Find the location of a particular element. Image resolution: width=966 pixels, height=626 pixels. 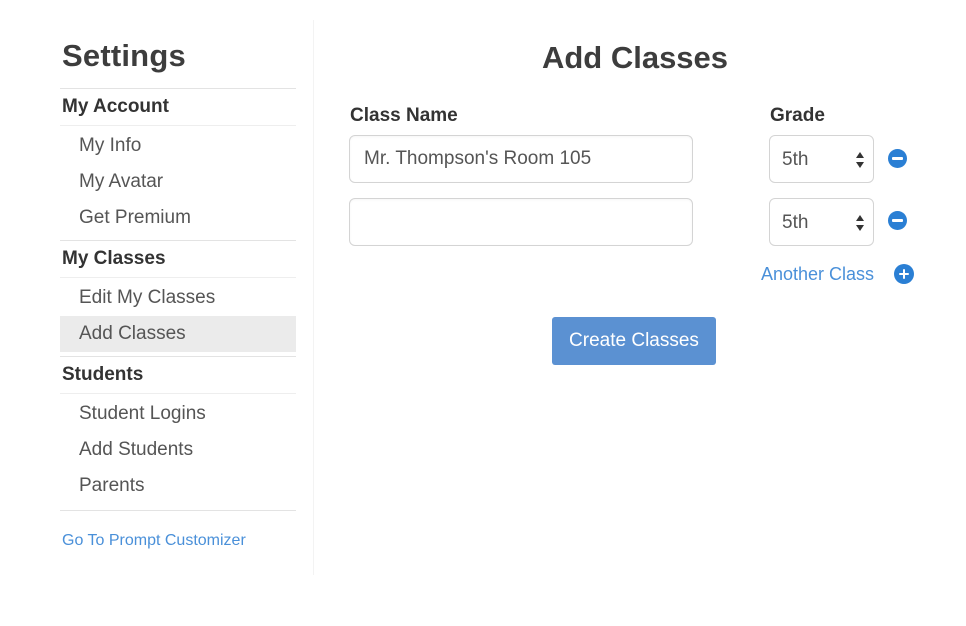

sidebar-item-add-students: Add Students is located at coordinates (178, 450).